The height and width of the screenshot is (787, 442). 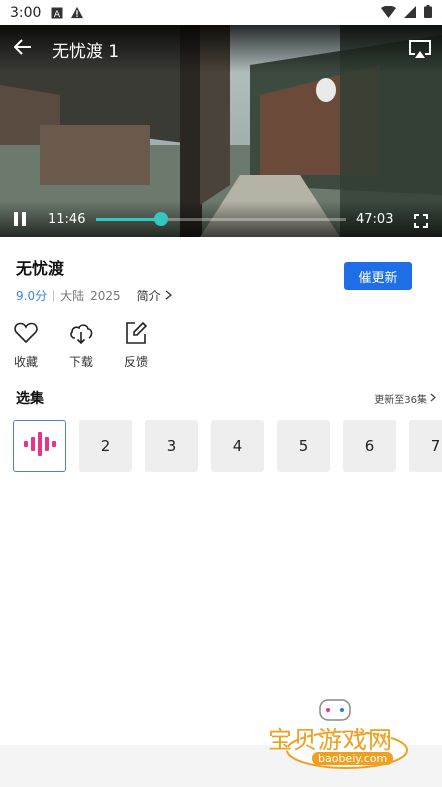 I want to click on show-meta: 9.0分 大陆 2025 简介, so click(x=94, y=295).